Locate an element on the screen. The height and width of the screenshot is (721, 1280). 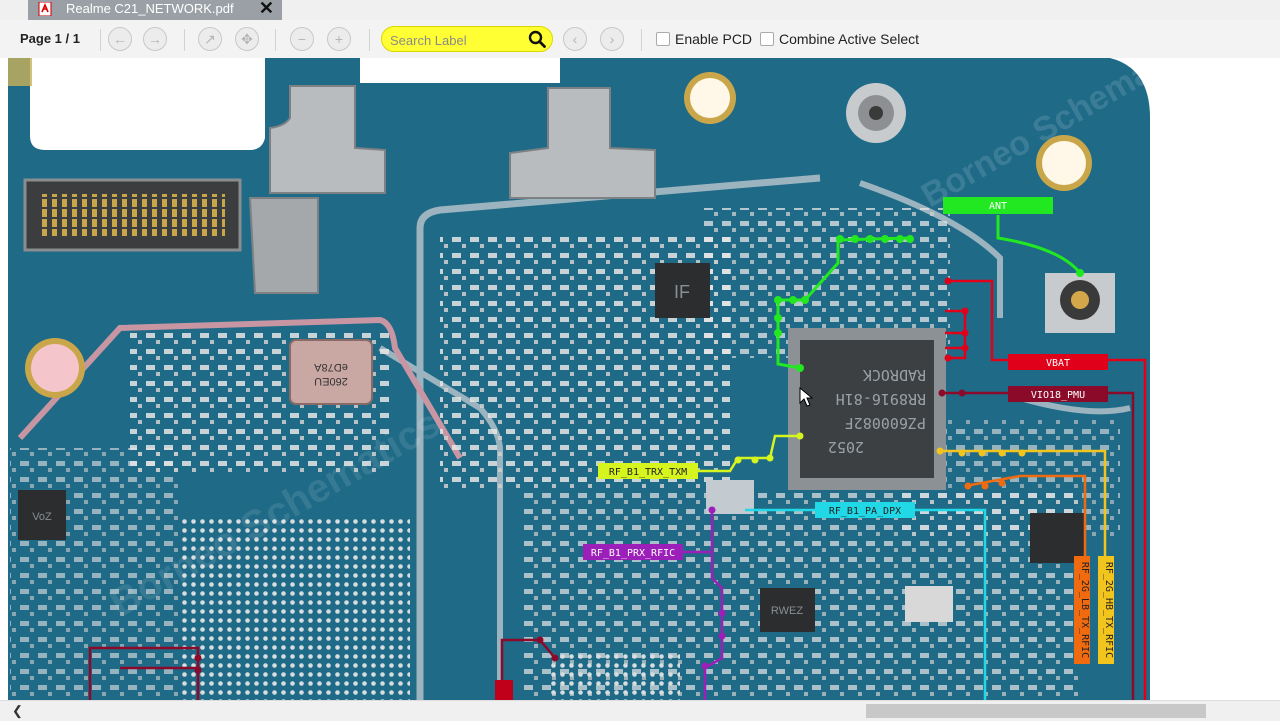
search-label-input is located at coordinates (458, 40).